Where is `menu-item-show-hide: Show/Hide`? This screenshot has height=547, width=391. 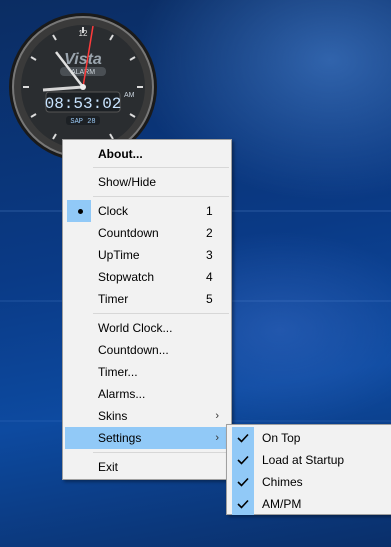 menu-item-show-hide: Show/Hide is located at coordinates (147, 182).